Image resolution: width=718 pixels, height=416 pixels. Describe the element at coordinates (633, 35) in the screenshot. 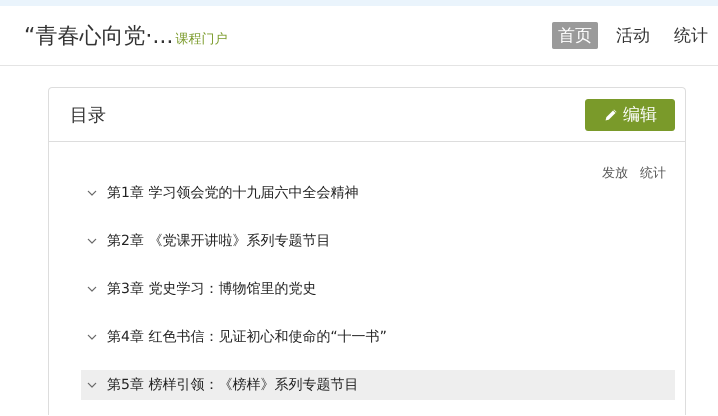

I see `nav-tab: 活动` at that location.